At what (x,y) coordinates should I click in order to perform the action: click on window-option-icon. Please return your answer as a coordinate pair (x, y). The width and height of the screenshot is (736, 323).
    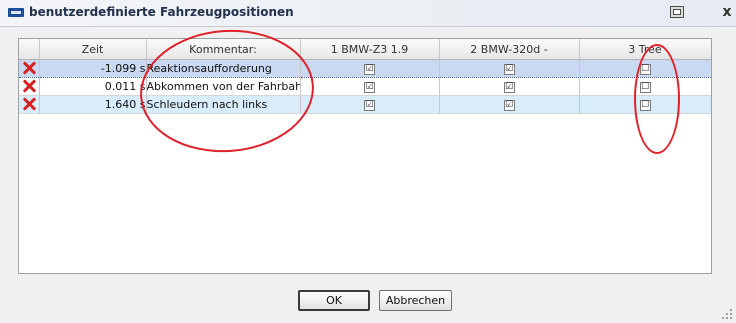
    Looking at the image, I should click on (677, 12).